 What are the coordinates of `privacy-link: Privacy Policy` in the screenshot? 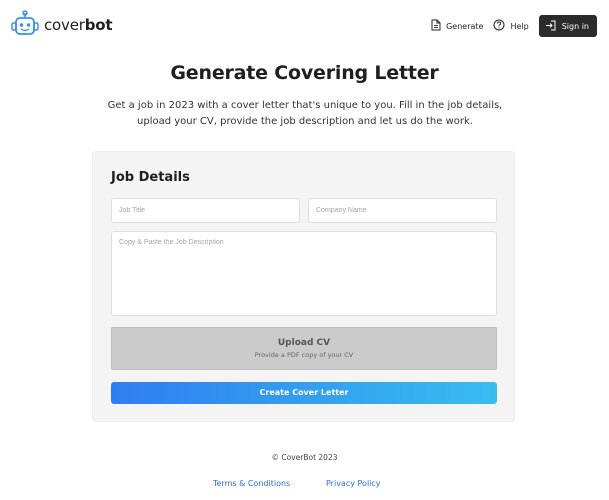 It's located at (353, 483).